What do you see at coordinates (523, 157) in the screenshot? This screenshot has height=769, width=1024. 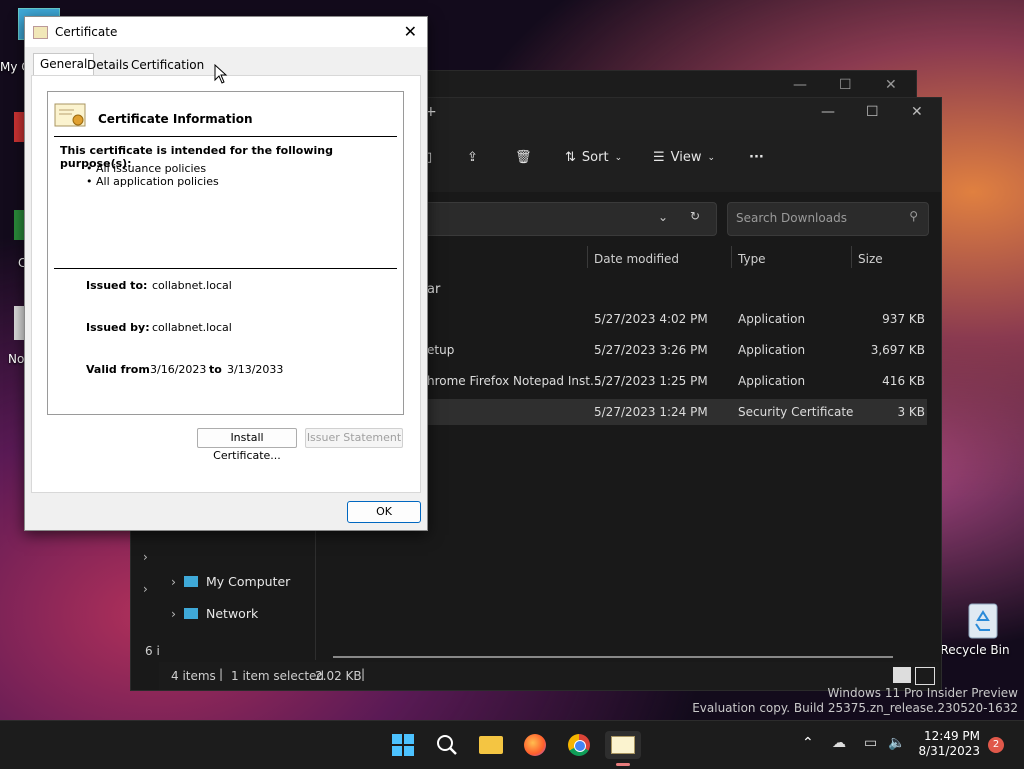 I see `delete-icon: 🗑` at bounding box center [523, 157].